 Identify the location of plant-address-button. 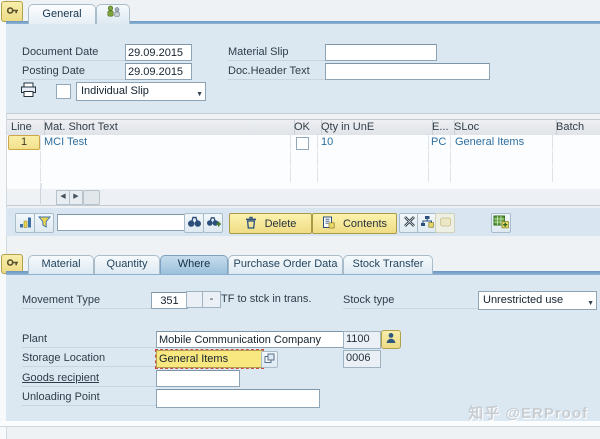
(391, 339).